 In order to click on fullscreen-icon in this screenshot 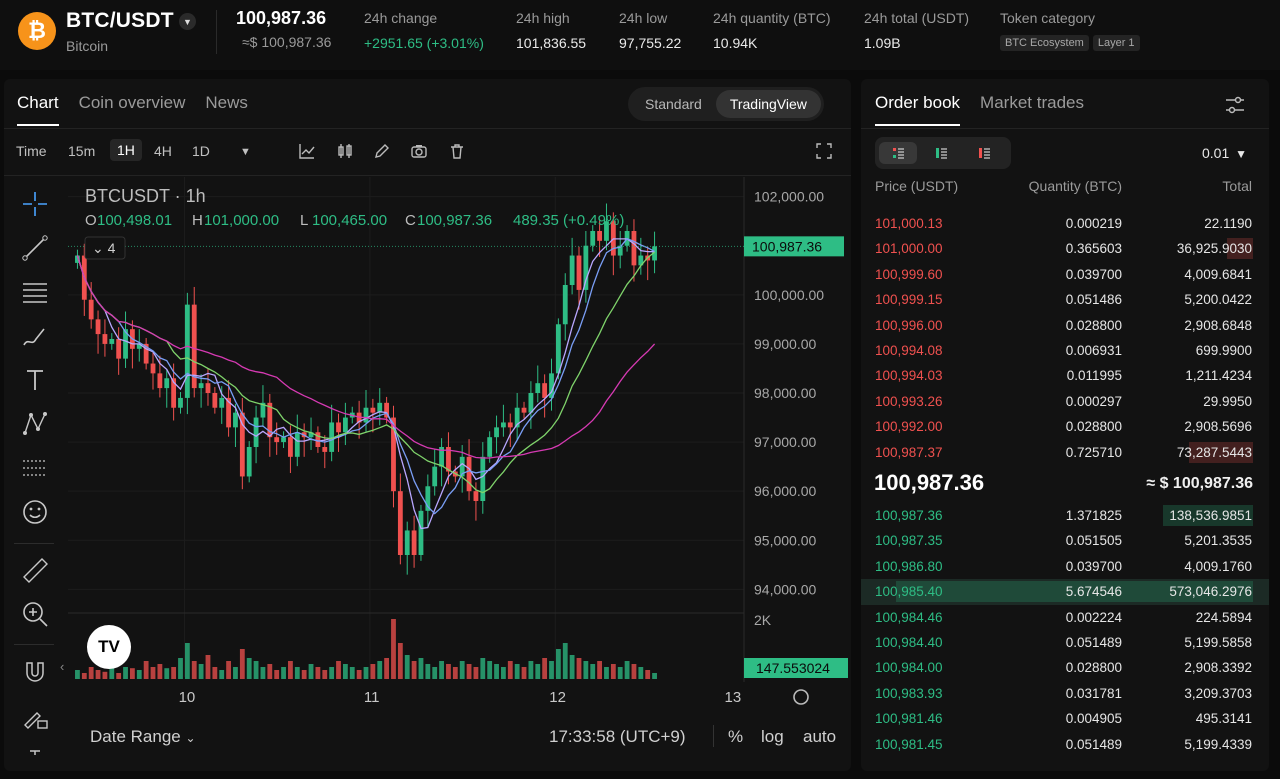, I will do `click(824, 151)`.